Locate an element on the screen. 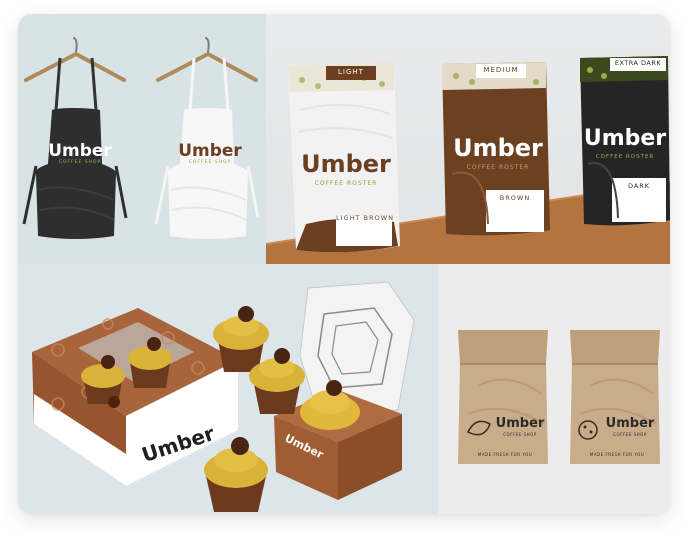  pouch-medium-tagline: COFFEE ROSTER is located at coordinates (498, 167).